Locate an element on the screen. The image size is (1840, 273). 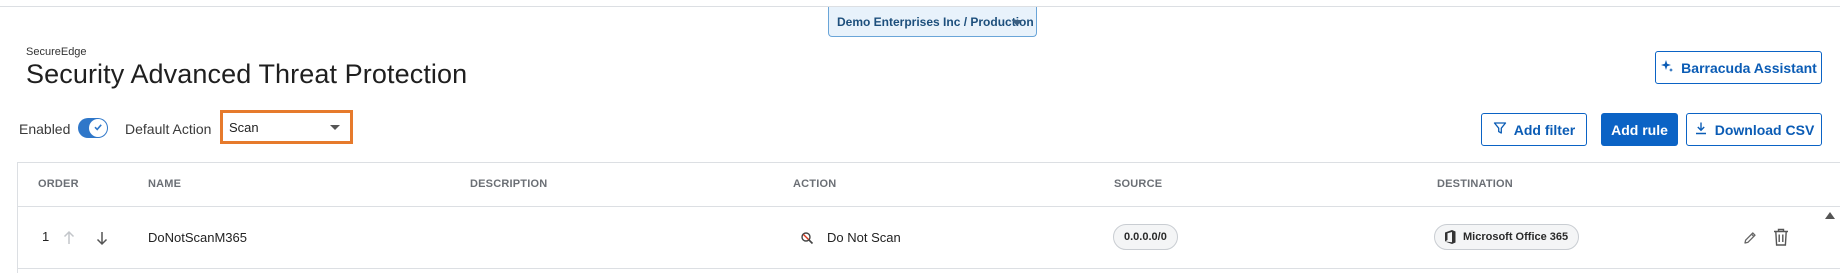
add-rule-label: Add rule is located at coordinates (1639, 129).